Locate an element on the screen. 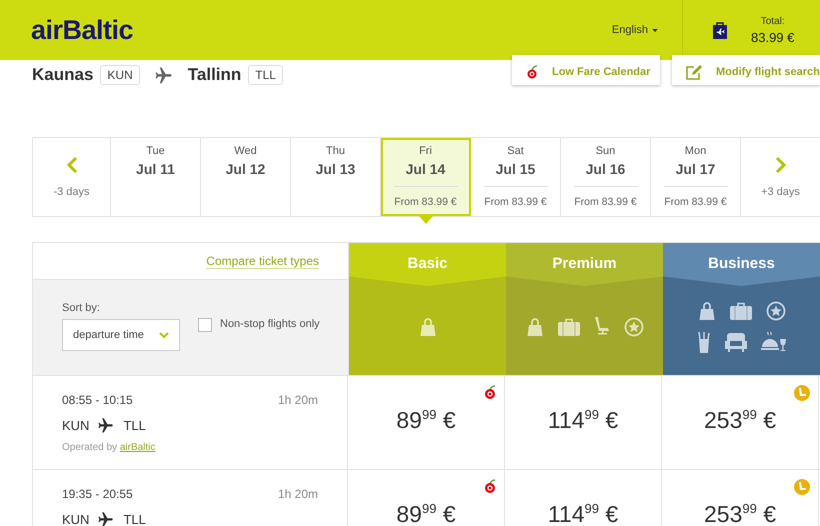  weekday: Sat is located at coordinates (515, 151).